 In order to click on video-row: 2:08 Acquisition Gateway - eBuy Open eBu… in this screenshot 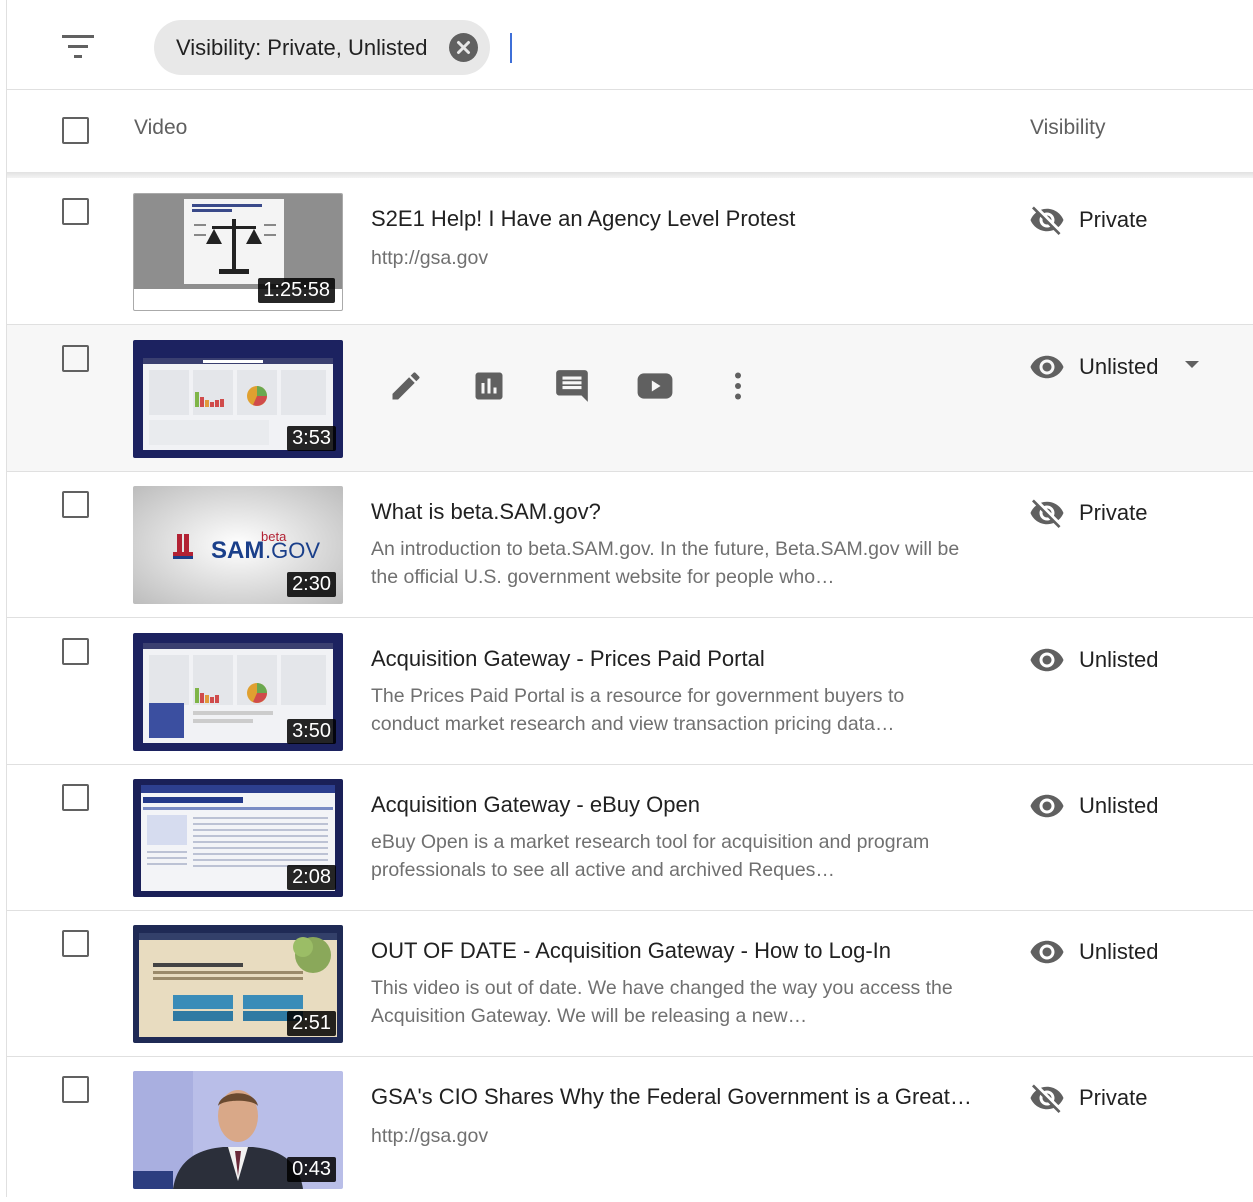, I will do `click(630, 837)`.